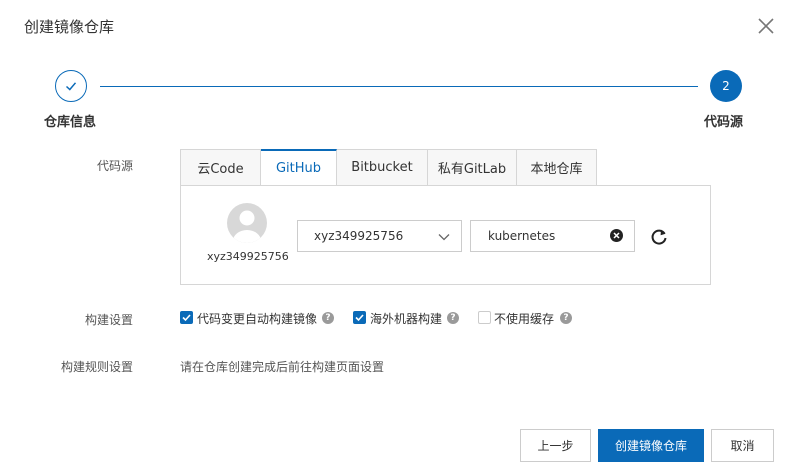 The height and width of the screenshot is (474, 790). What do you see at coordinates (399, 86) in the screenshot?
I see `stepper-line` at bounding box center [399, 86].